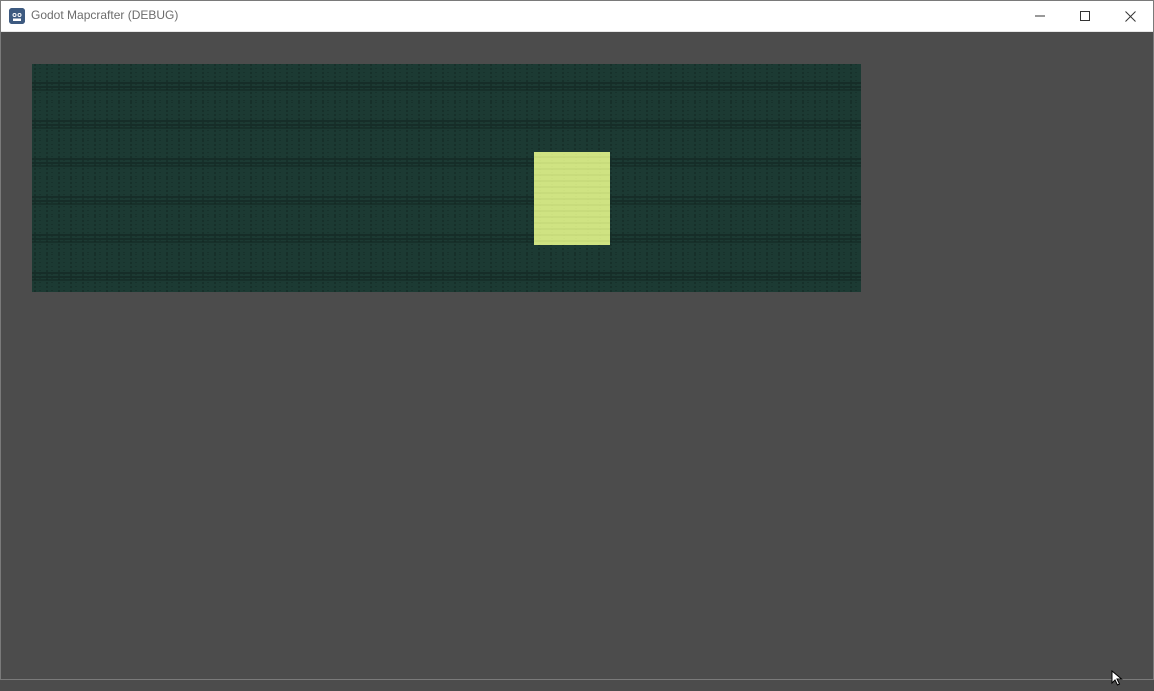 The image size is (1154, 691). Describe the element at coordinates (572, 198) in the screenshot. I see `selected-tile-highlight` at that location.